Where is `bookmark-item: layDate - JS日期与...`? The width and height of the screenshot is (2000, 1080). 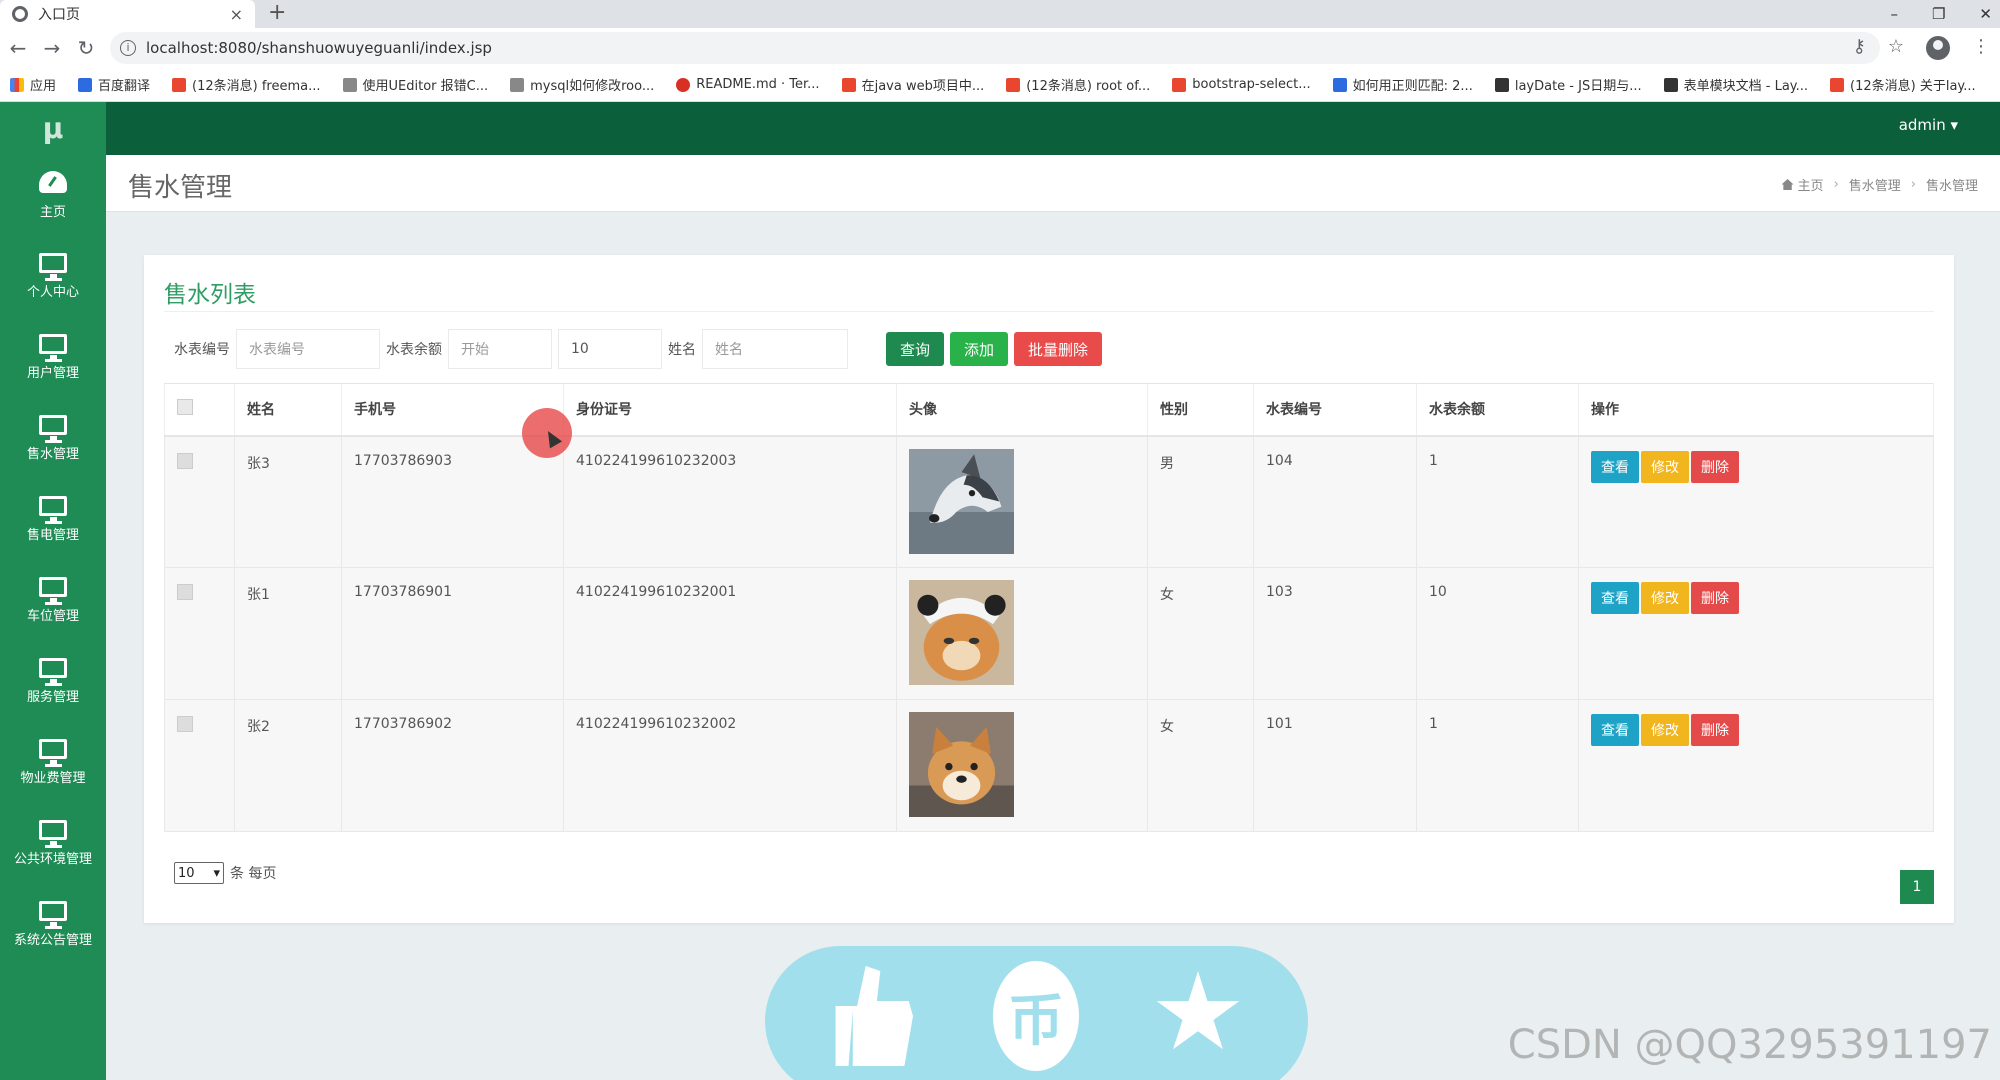
bookmark-item: layDate - JS日期与... is located at coordinates (1568, 84).